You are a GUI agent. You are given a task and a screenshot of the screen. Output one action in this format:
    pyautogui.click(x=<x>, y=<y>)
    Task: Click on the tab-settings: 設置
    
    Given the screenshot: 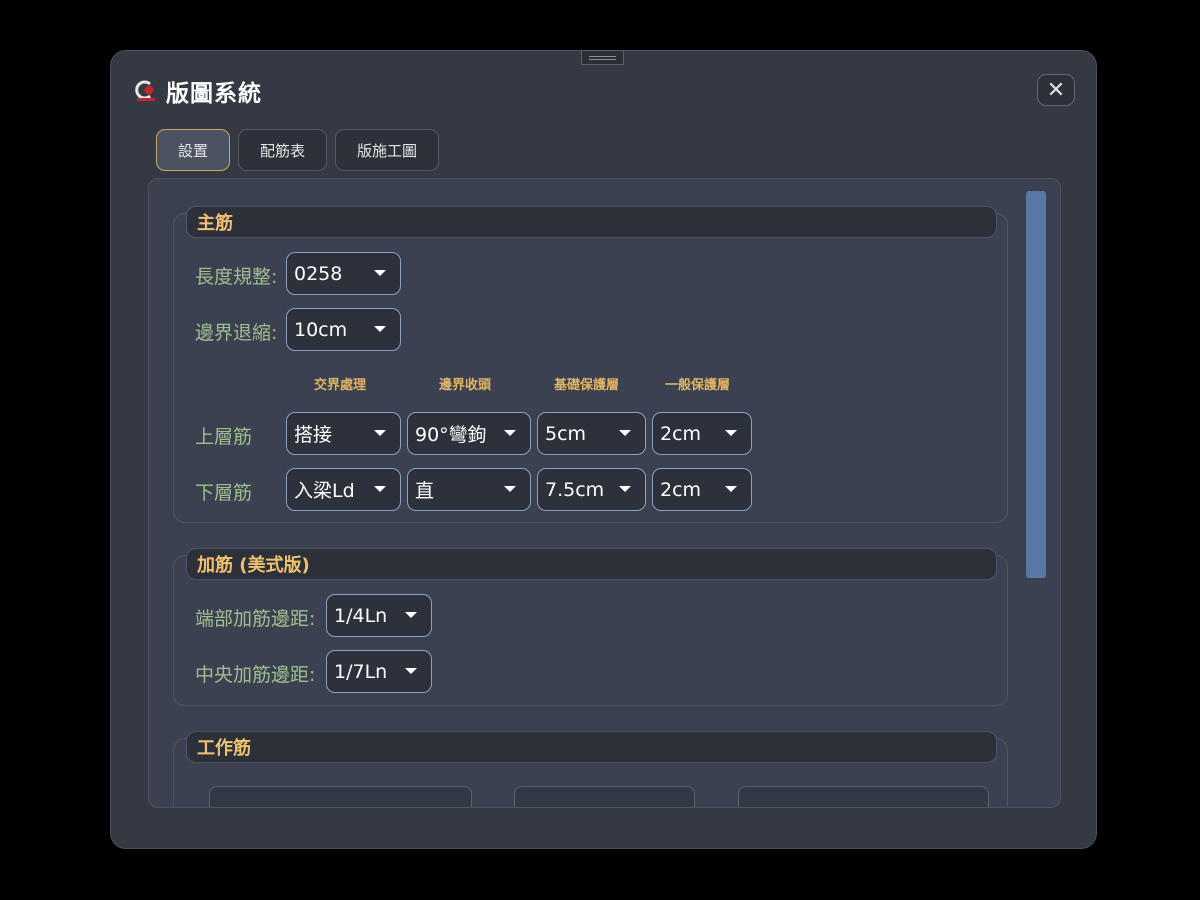 What is the action you would take?
    pyautogui.click(x=193, y=150)
    